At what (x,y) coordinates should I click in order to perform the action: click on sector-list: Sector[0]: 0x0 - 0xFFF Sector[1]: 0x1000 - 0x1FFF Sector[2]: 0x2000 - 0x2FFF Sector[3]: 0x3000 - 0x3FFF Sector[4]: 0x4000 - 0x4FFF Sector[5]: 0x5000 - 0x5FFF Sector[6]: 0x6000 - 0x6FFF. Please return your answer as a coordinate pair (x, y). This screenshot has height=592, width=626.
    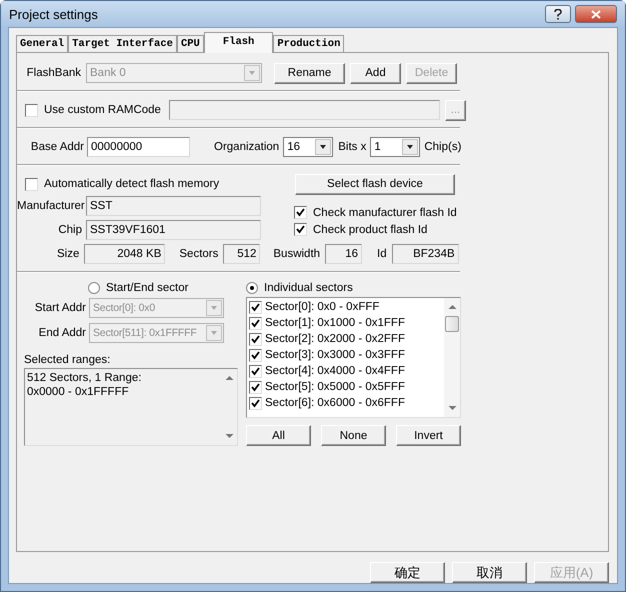
    Looking at the image, I should click on (353, 357).